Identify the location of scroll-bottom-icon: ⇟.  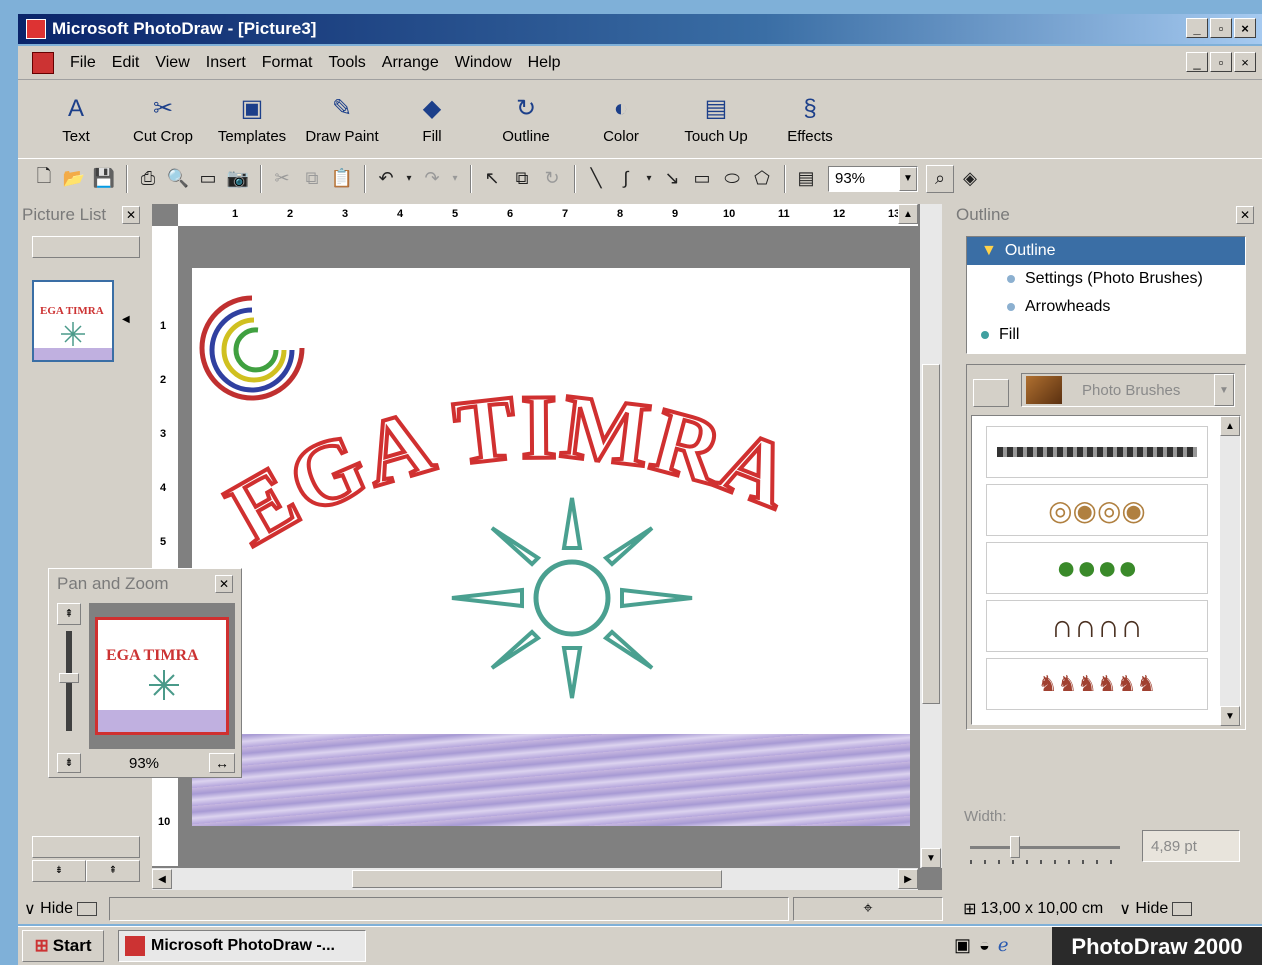
(59, 871).